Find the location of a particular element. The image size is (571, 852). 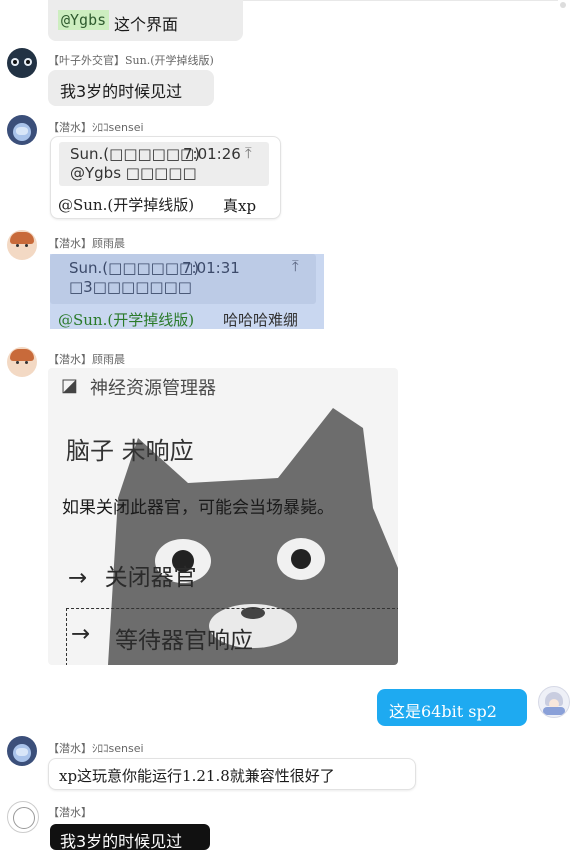

quote-time: 7:01:31 is located at coordinates (211, 268).